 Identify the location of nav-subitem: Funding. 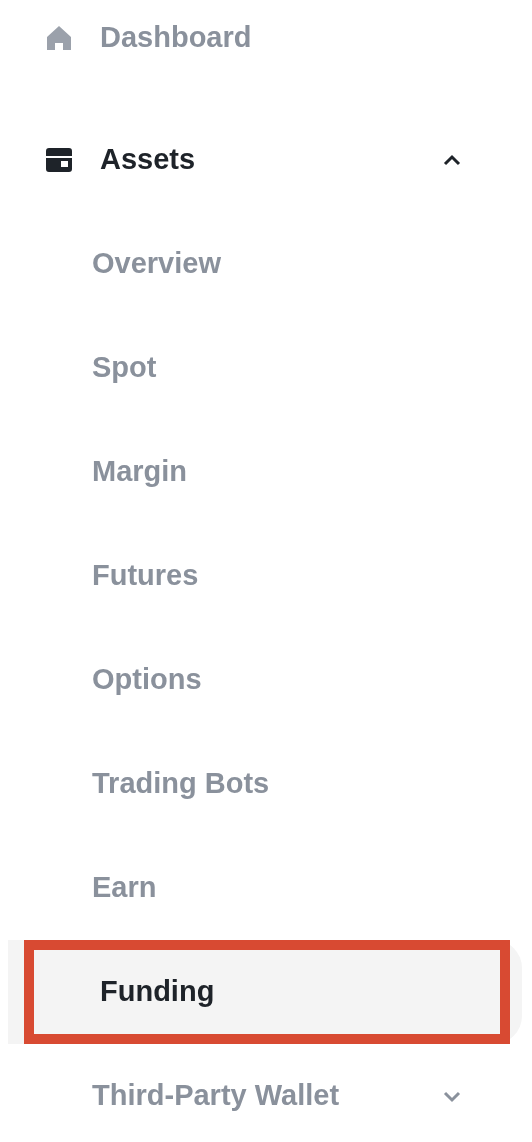
(265, 992).